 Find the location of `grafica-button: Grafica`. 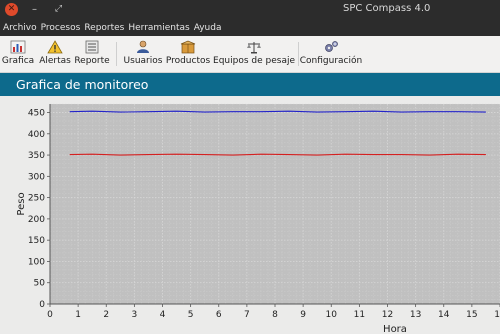

grafica-button: Grafica is located at coordinates (18, 54).